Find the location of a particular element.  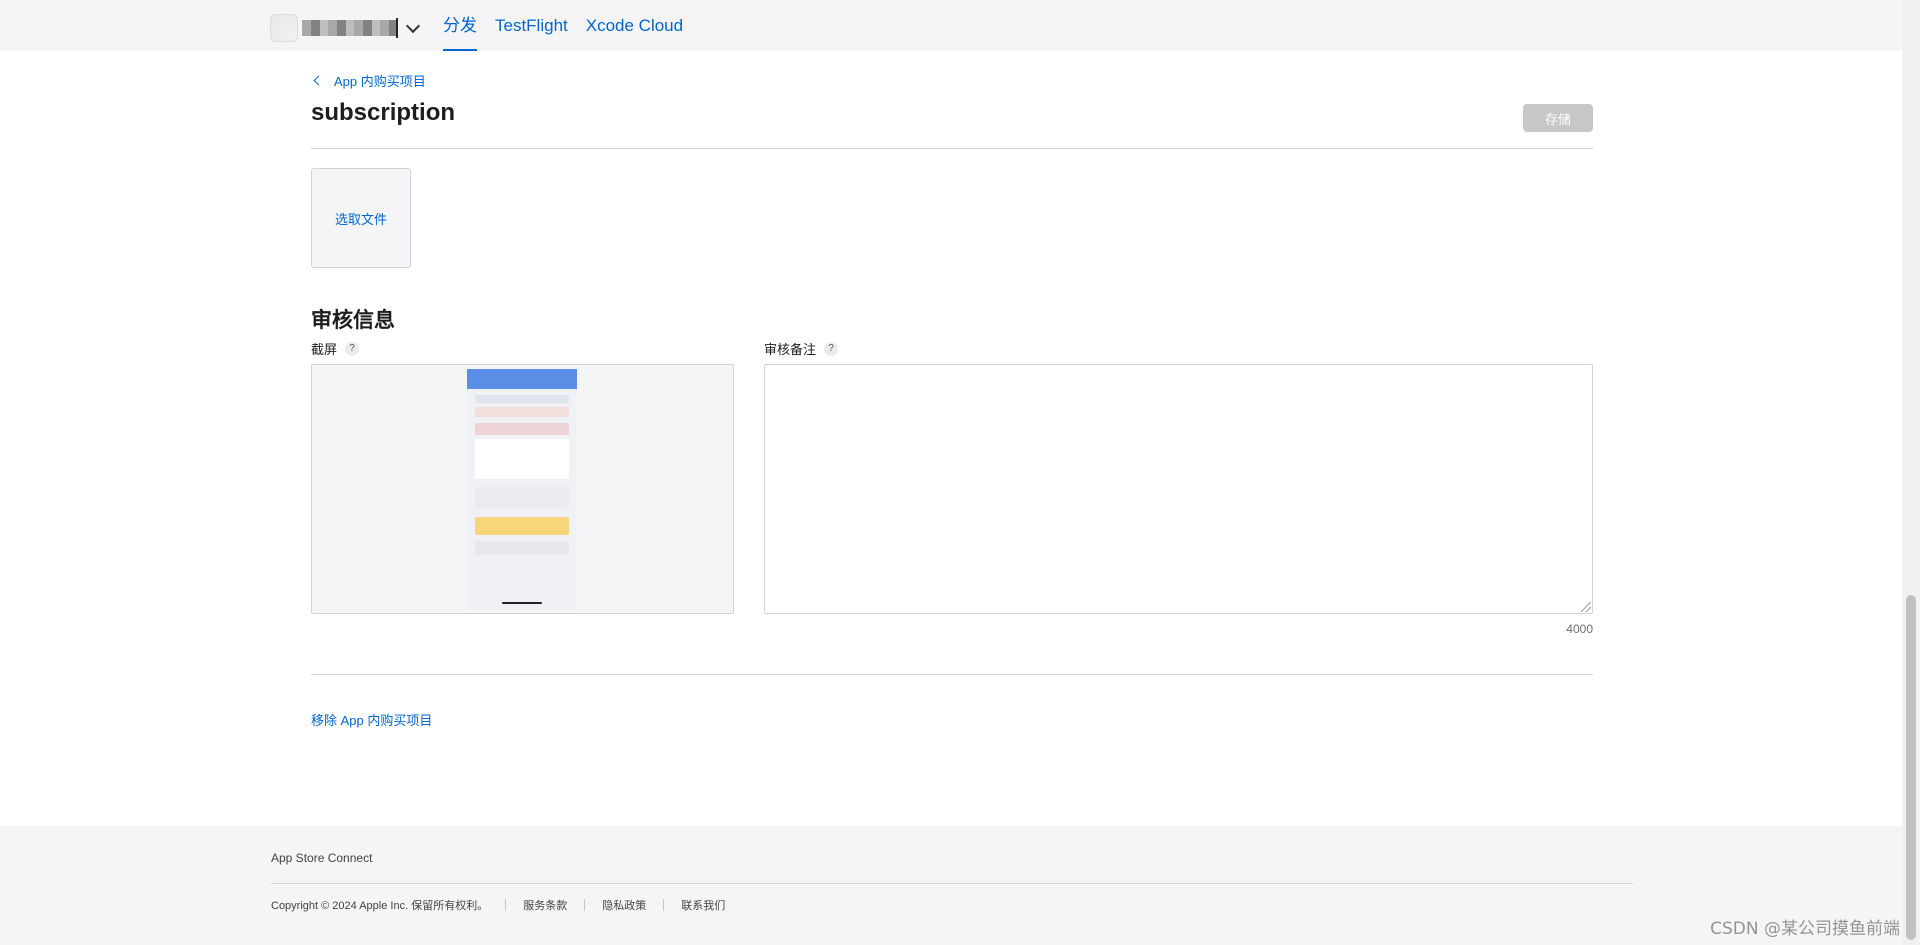

footer-copyright: Copyright © 2024 Apple Inc. 保留所有权利。 is located at coordinates (380, 906).